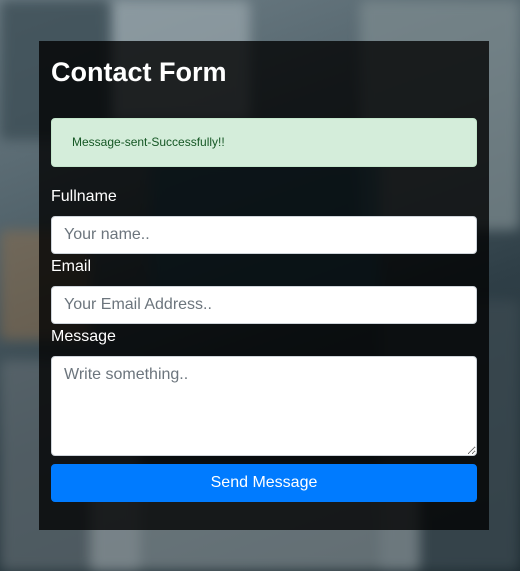 Image resolution: width=520 pixels, height=571 pixels. I want to click on send-message-button: Send Message, so click(264, 483).